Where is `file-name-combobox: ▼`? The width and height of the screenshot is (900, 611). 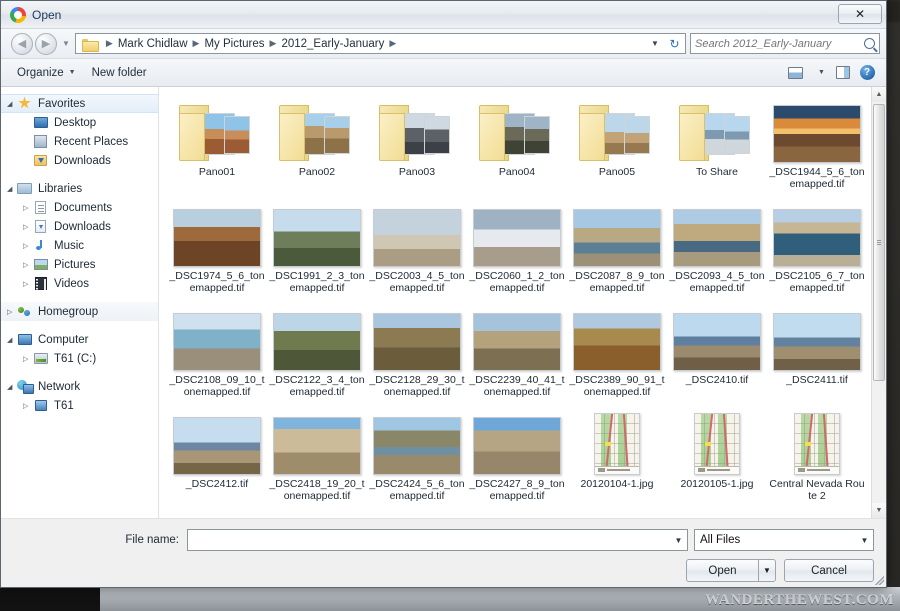
file-name-combobox: ▼ is located at coordinates (437, 540).